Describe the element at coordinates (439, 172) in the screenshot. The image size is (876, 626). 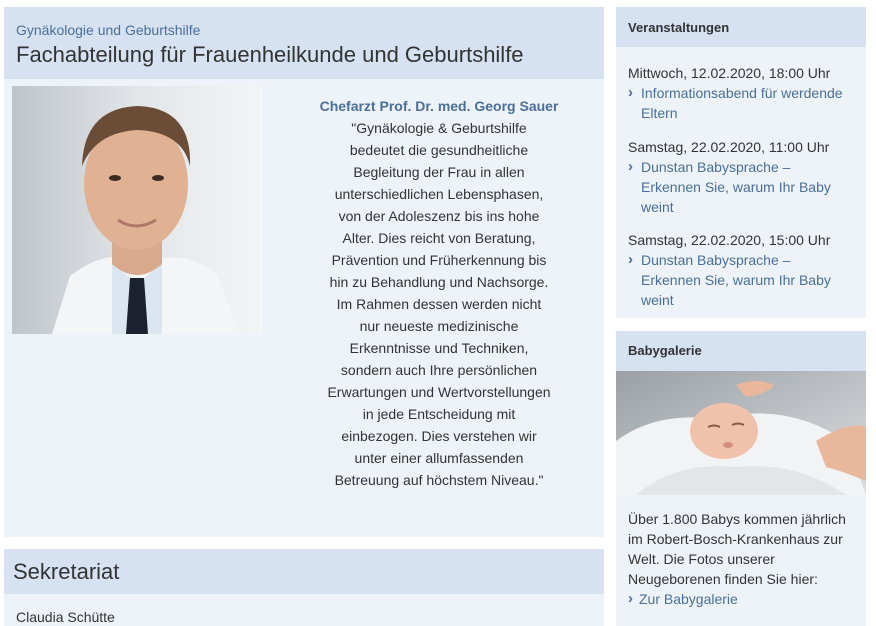
I see `quote-line: Begleitung der Frau in allen` at that location.